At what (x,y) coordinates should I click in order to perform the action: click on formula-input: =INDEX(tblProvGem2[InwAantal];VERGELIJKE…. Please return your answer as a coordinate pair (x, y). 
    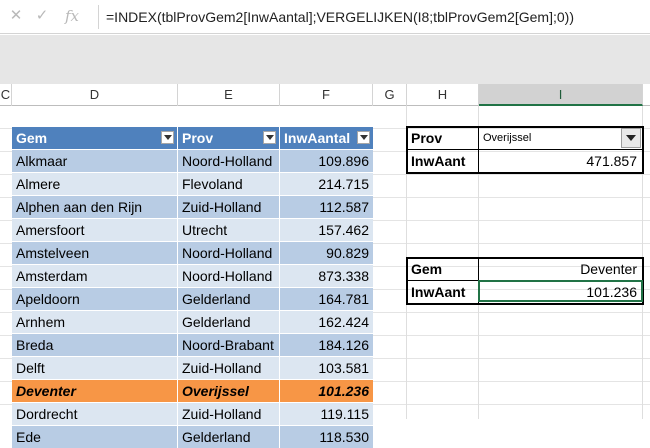
    Looking at the image, I should click on (340, 17).